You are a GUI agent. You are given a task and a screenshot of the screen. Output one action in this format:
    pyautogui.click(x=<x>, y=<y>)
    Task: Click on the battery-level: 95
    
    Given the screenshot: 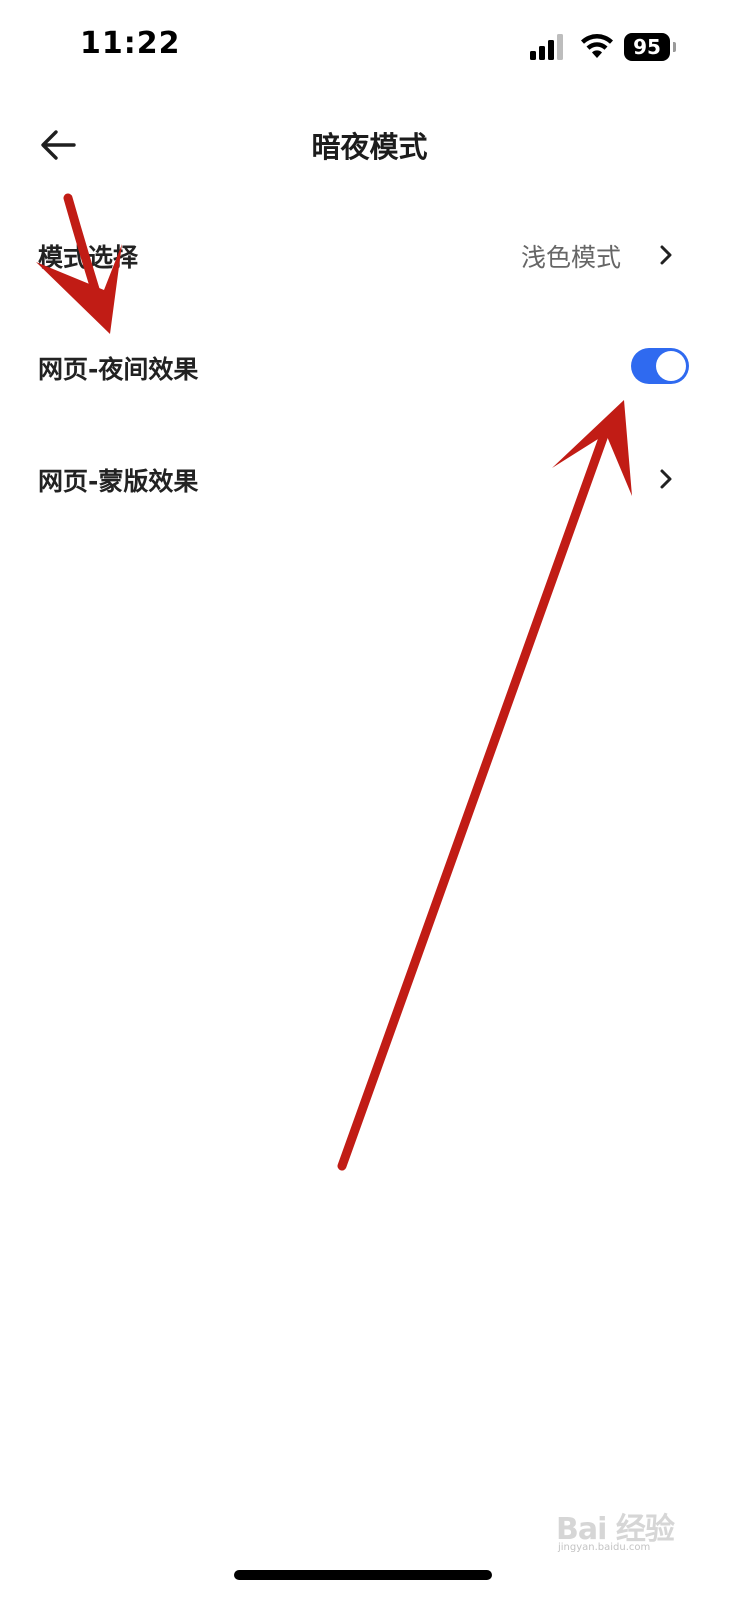 What is the action you would take?
    pyautogui.click(x=647, y=47)
    